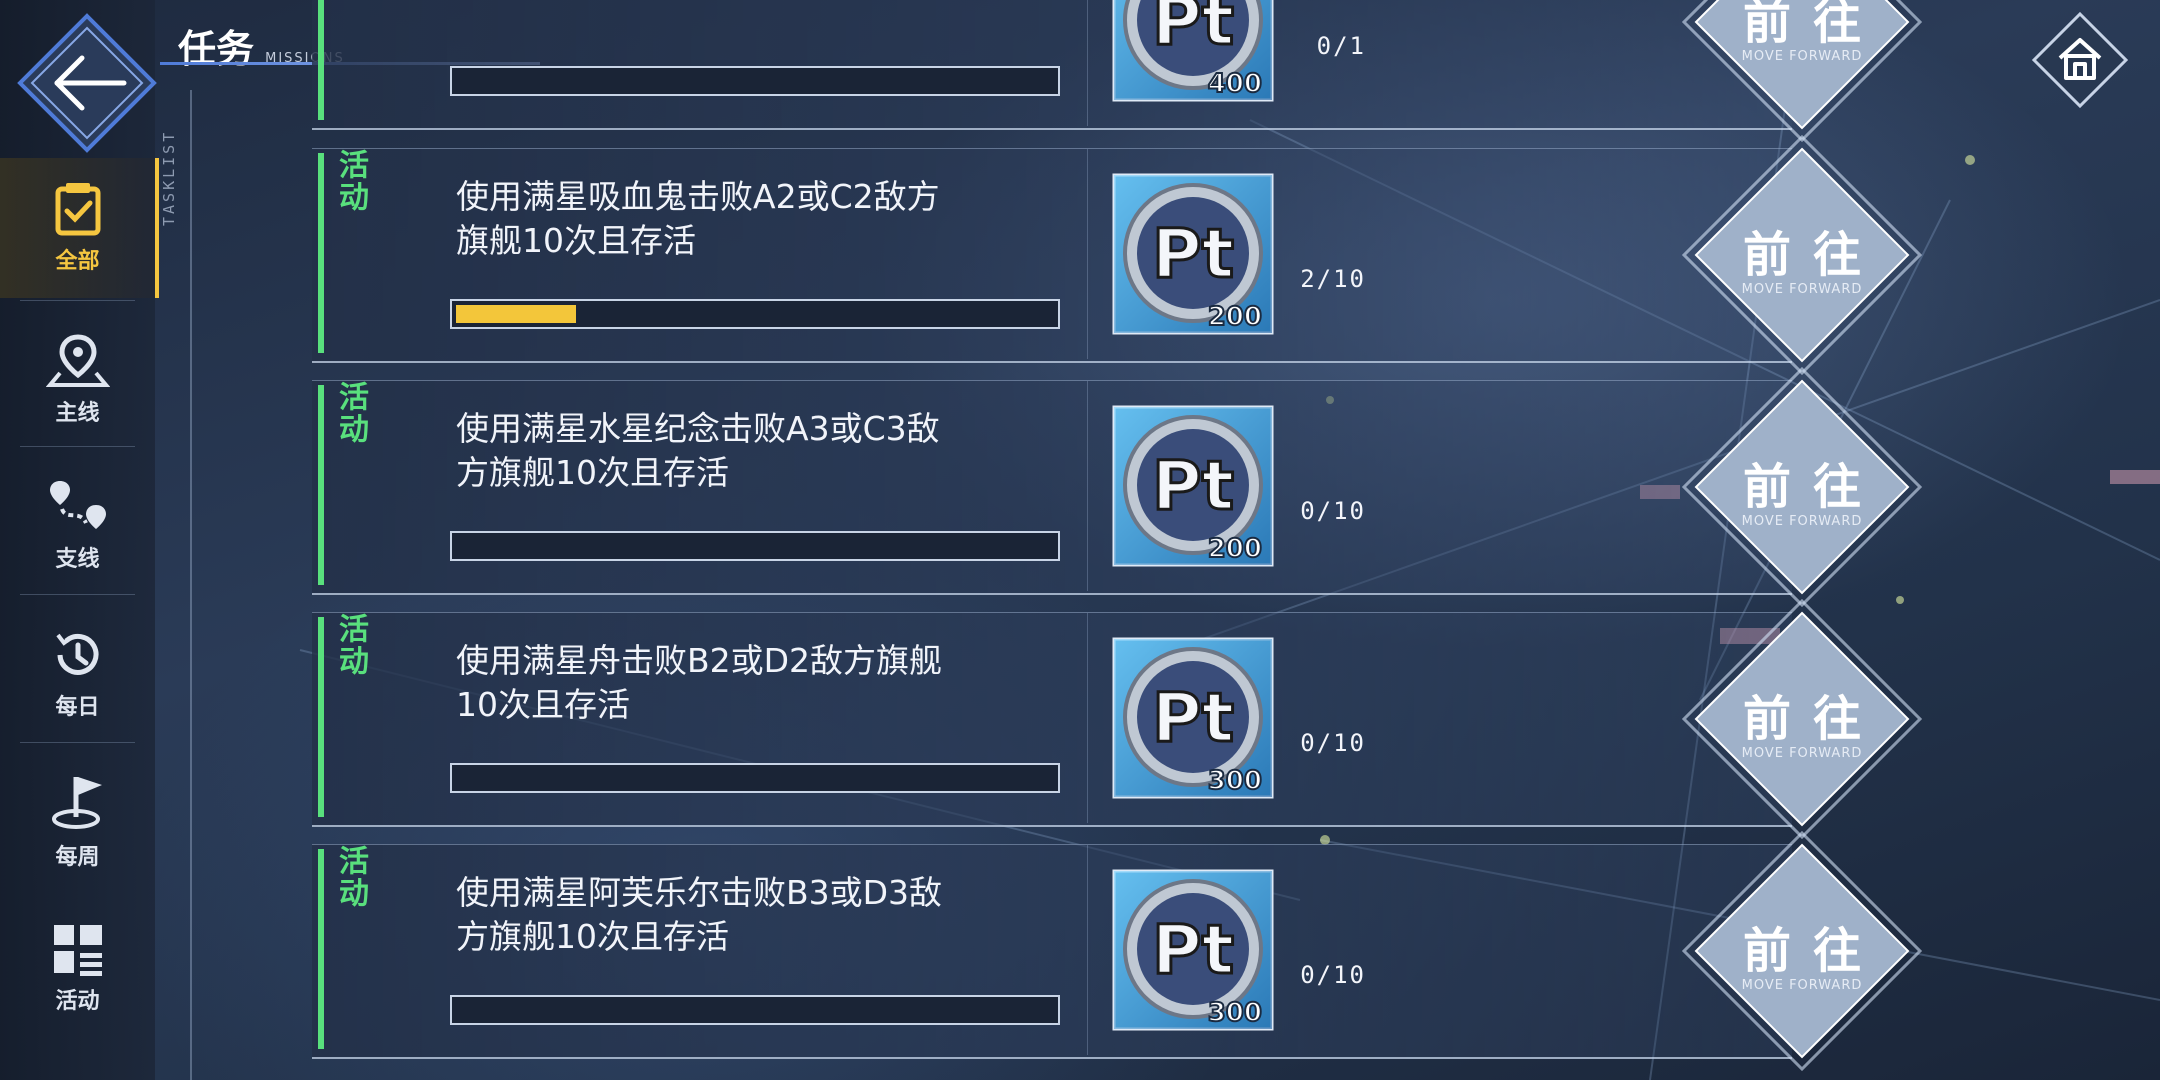 Image resolution: width=2160 pixels, height=1080 pixels. What do you see at coordinates (698, 450) in the screenshot?
I see `task-description: 使用满星水星纪念击败A3或C3敌方旗舰10次且存活` at bounding box center [698, 450].